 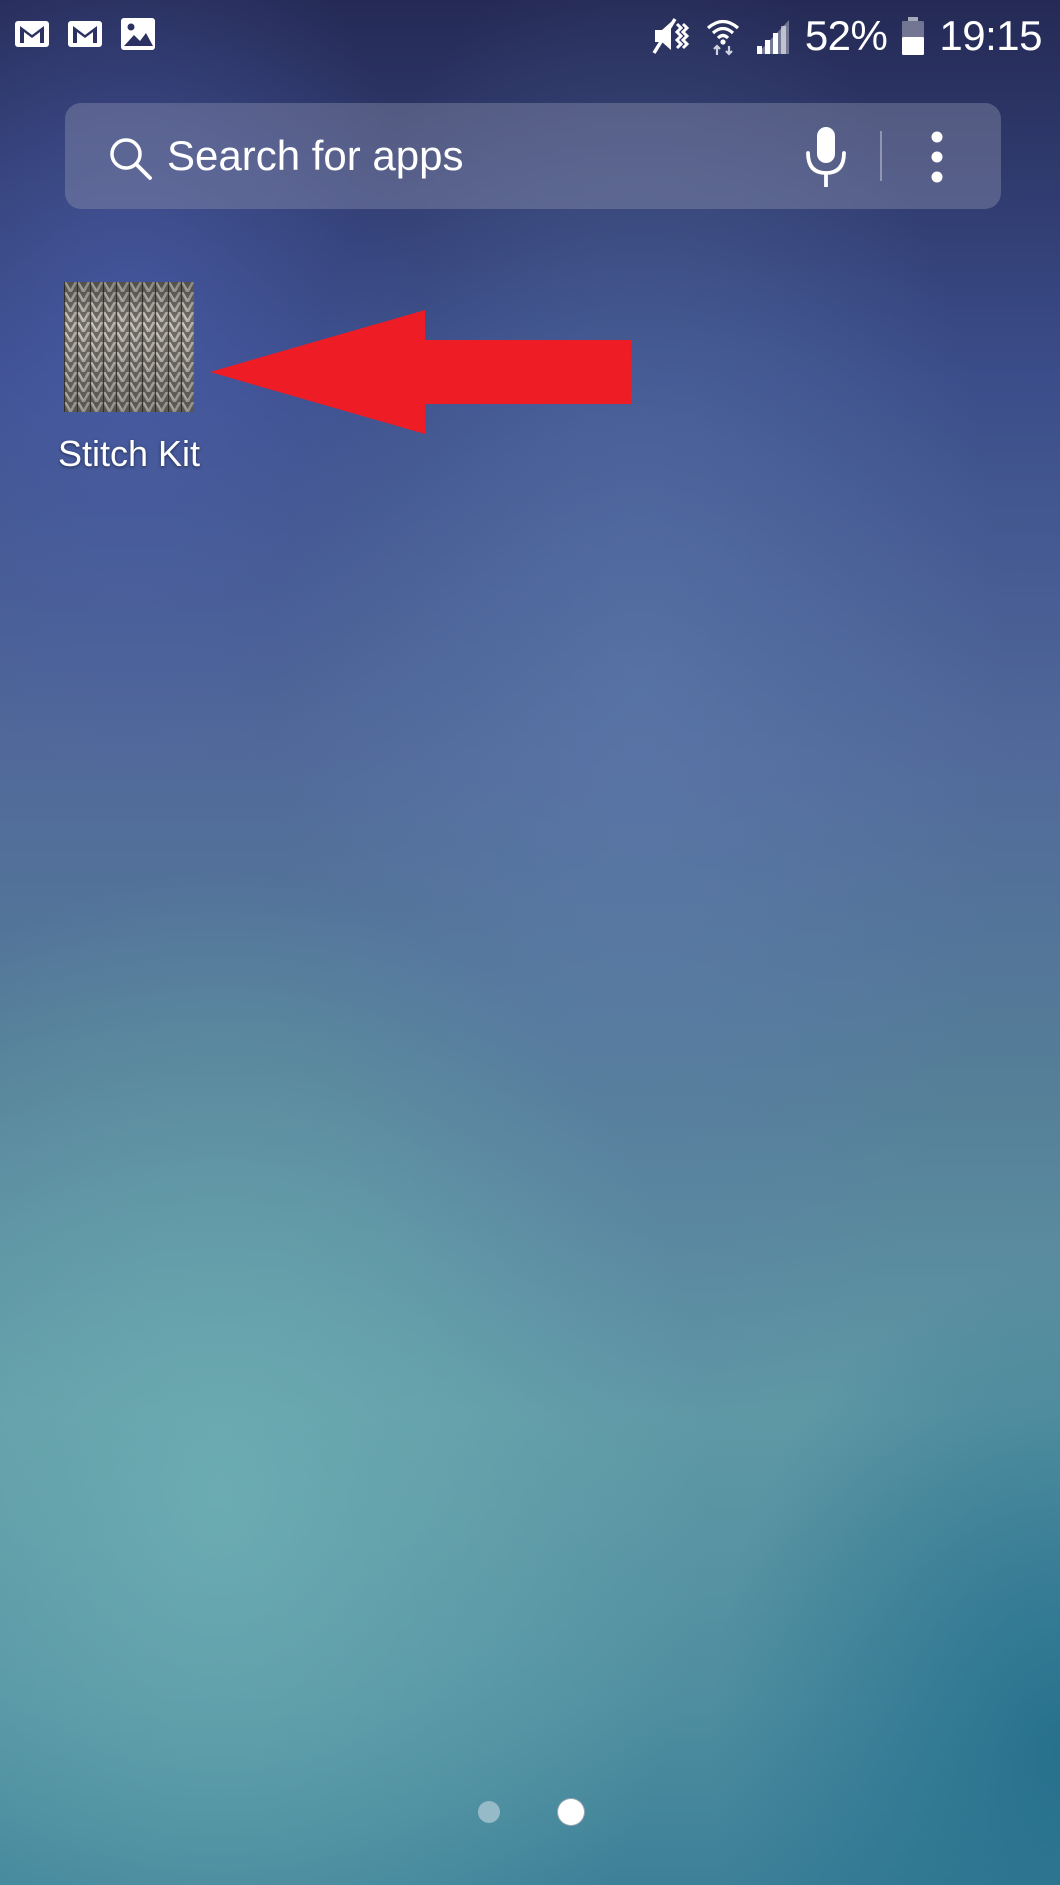 What do you see at coordinates (571, 1812) in the screenshot?
I see `page-dot-2-active` at bounding box center [571, 1812].